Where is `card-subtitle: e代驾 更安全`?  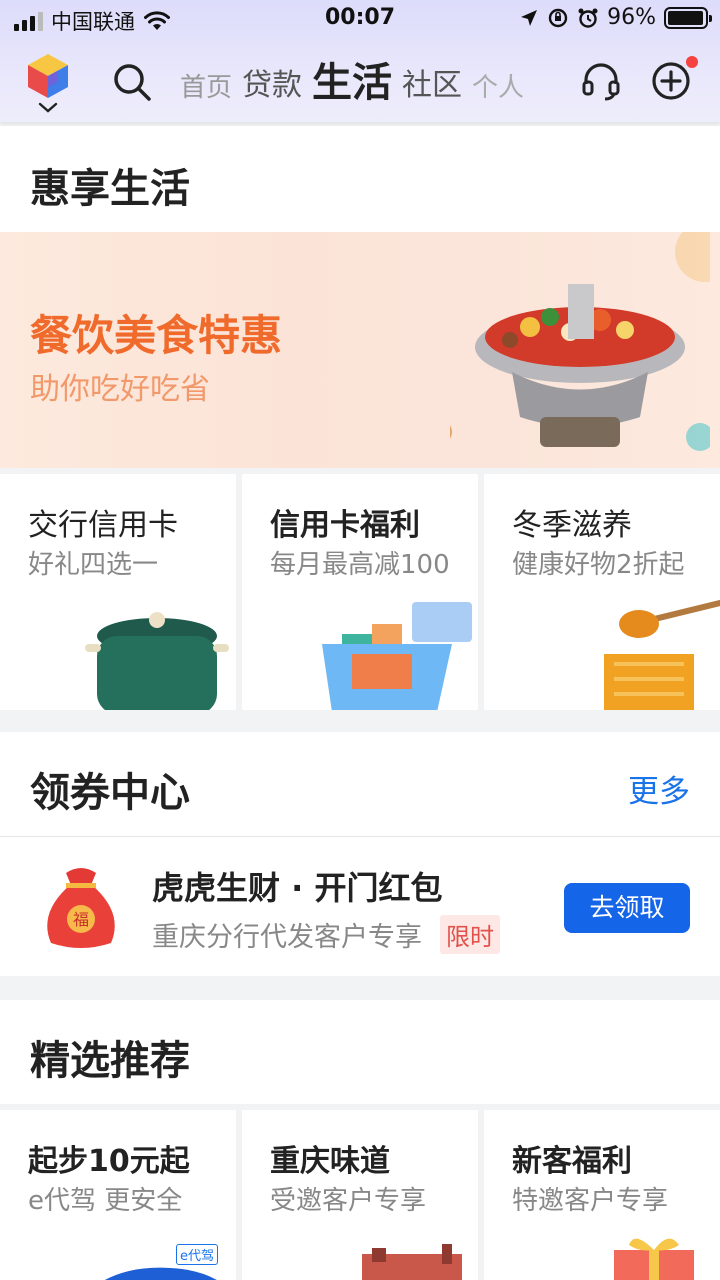 card-subtitle: e代驾 更安全 is located at coordinates (105, 1201).